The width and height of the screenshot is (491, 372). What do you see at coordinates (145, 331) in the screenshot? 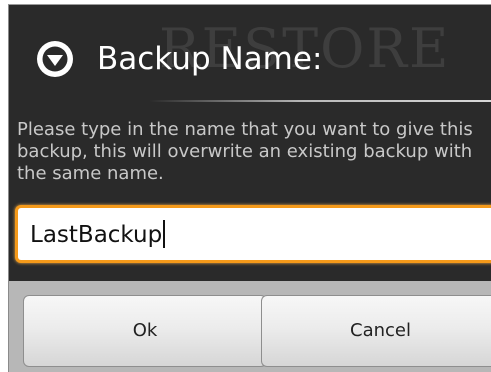
I see `ok-button: Ok` at bounding box center [145, 331].